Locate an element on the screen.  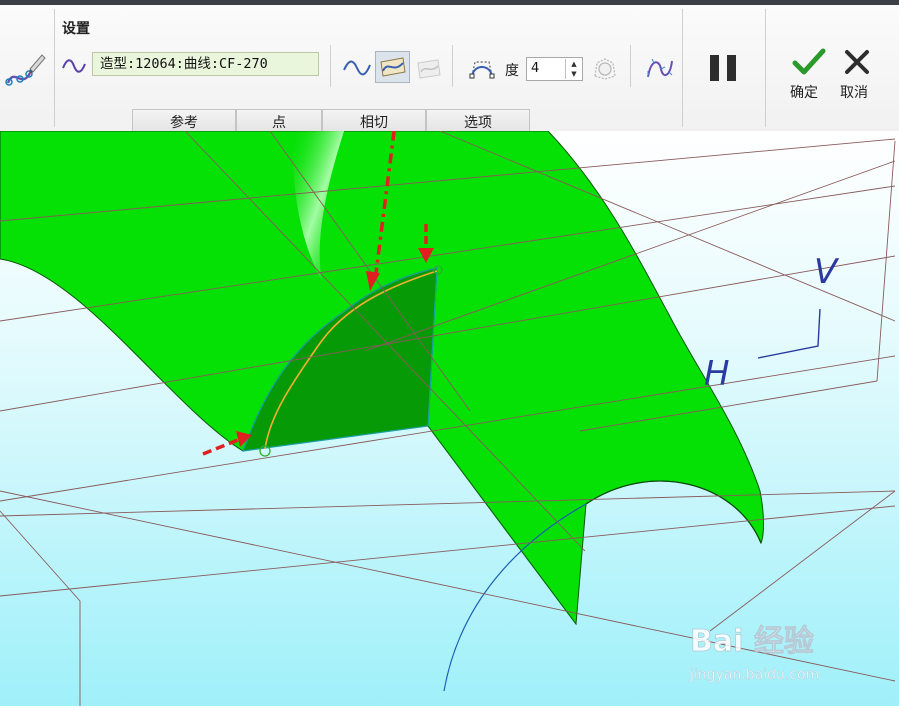
watermark-brand: Bai 经验 is located at coordinates (752, 641).